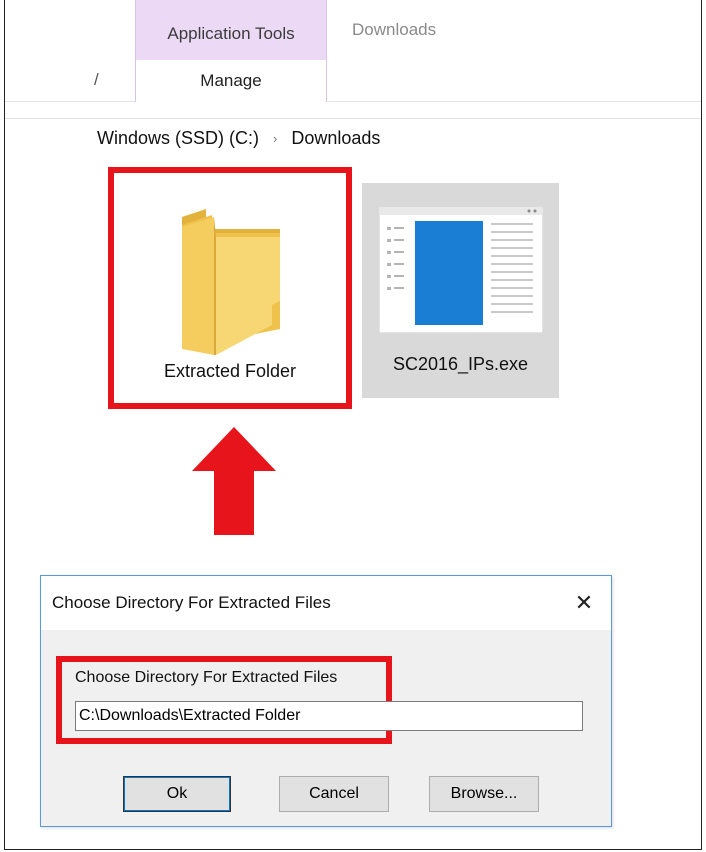  I want to click on red-up-arrow-icon, so click(234, 481).